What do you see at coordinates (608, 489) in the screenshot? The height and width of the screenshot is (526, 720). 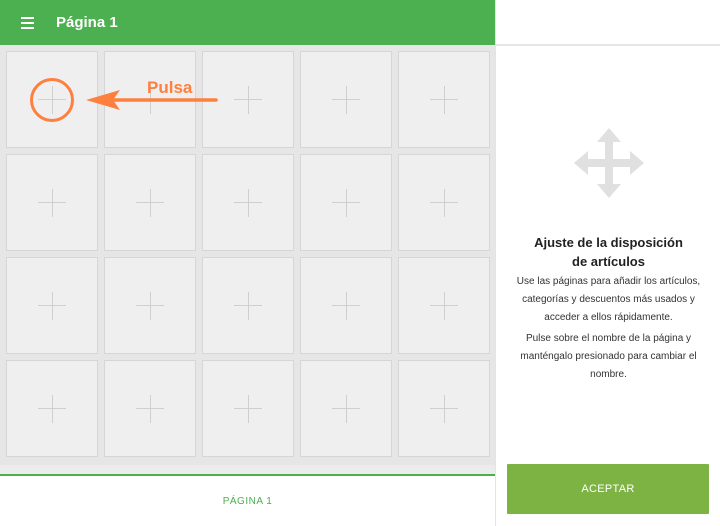 I see `accept-button: ACEPTAR` at bounding box center [608, 489].